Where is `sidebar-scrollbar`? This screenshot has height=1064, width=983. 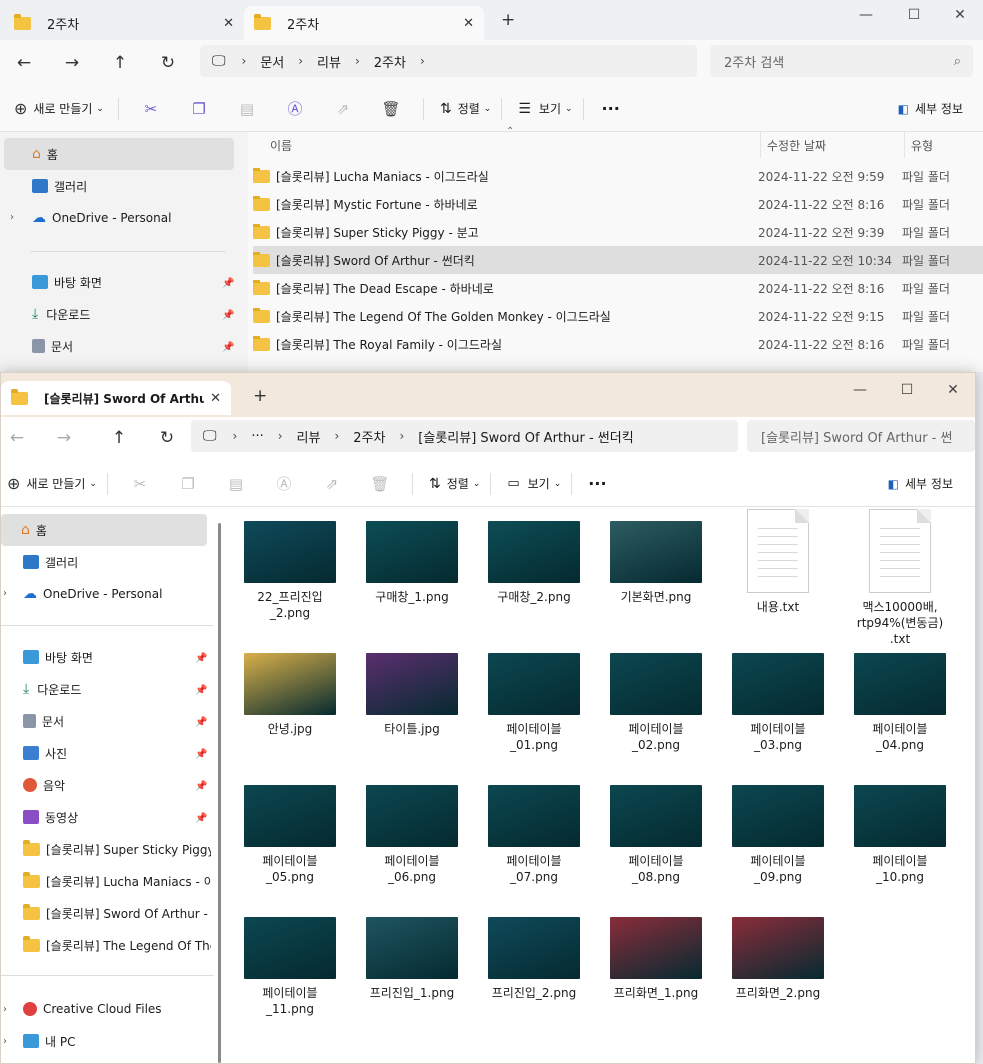
sidebar-scrollbar is located at coordinates (219, 793).